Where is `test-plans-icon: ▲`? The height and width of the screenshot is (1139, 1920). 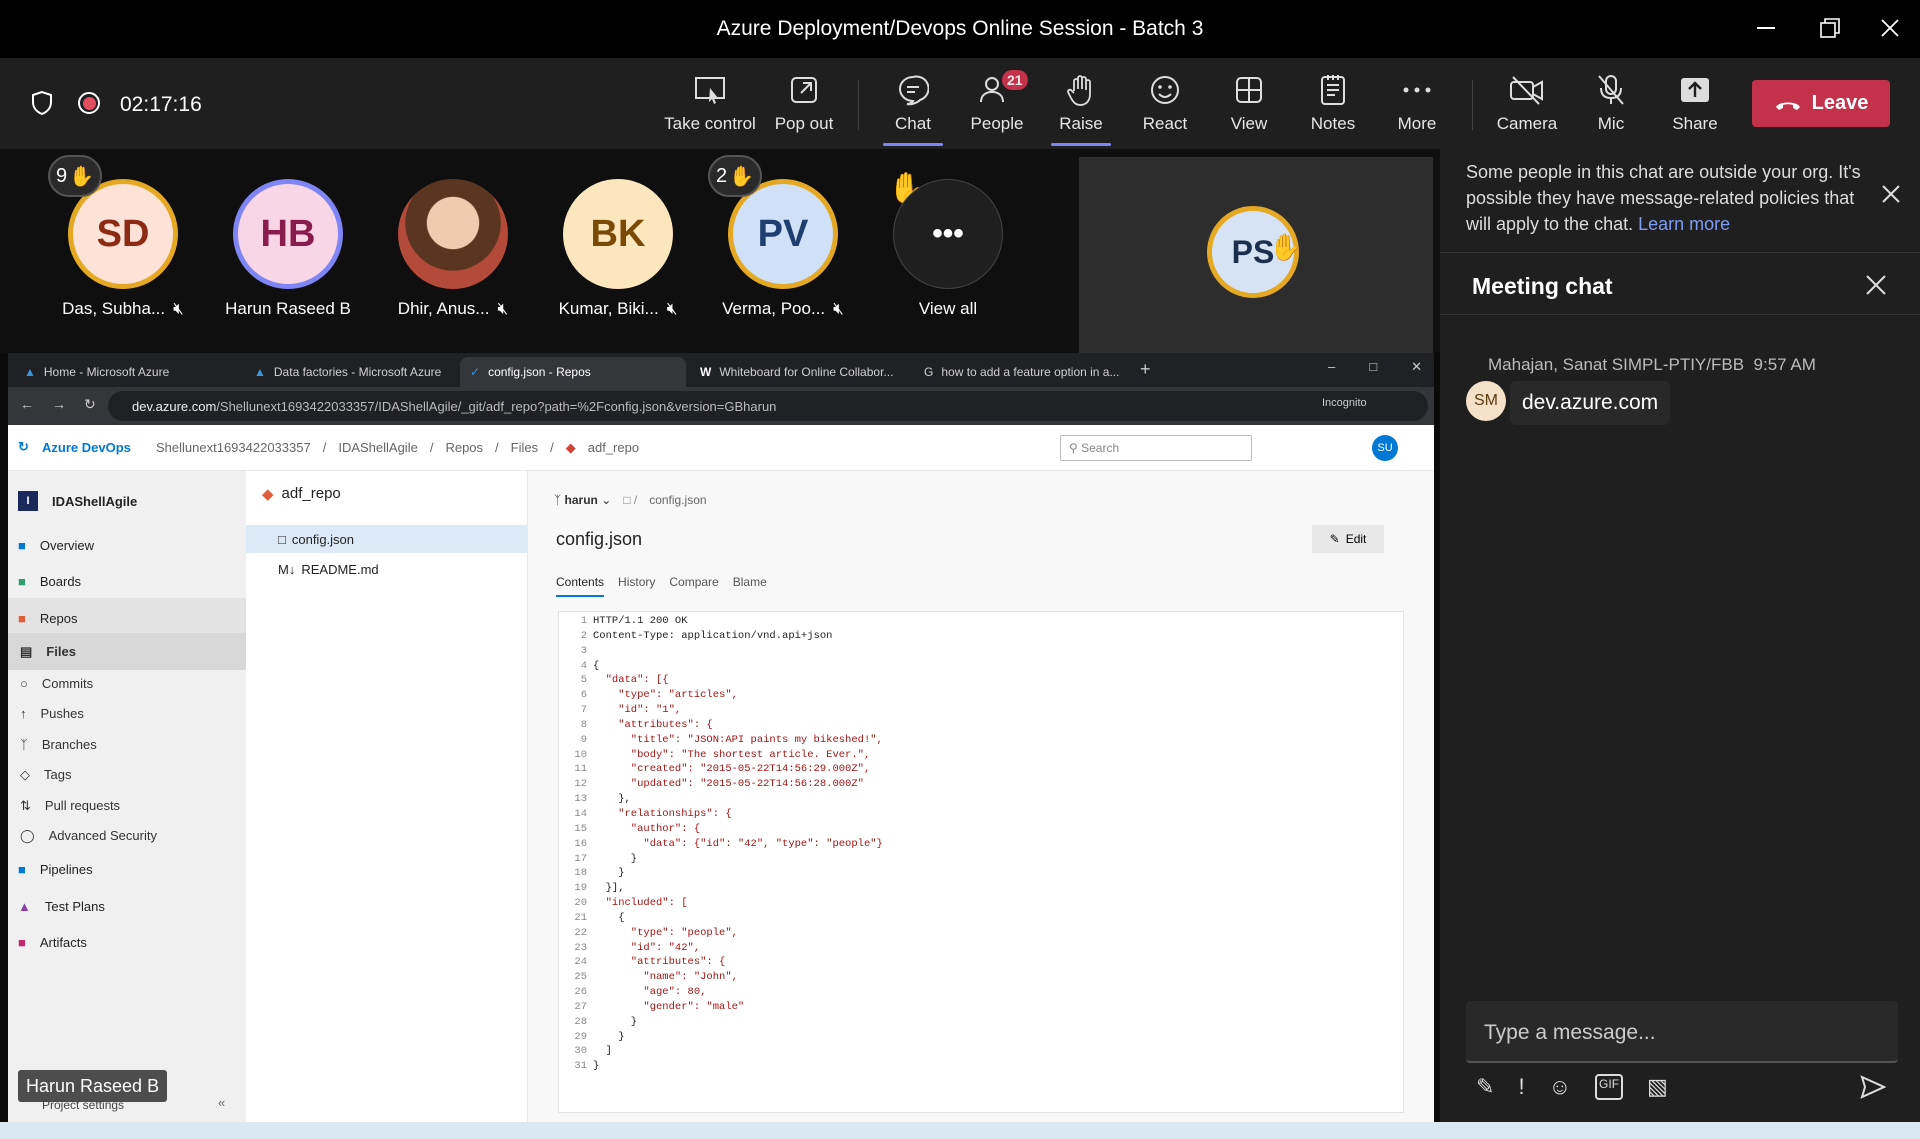
test-plans-icon: ▲ is located at coordinates (24, 906).